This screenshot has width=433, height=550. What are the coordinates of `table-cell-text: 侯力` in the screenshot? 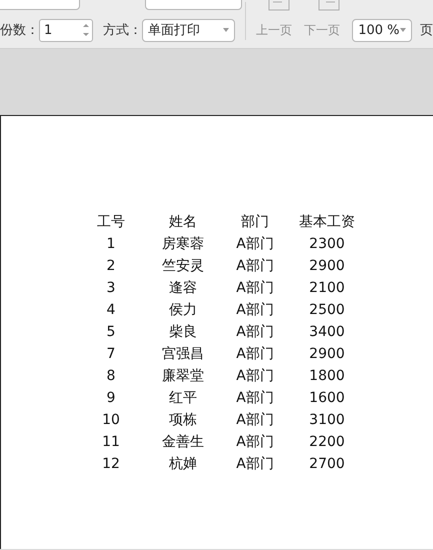 It's located at (183, 310).